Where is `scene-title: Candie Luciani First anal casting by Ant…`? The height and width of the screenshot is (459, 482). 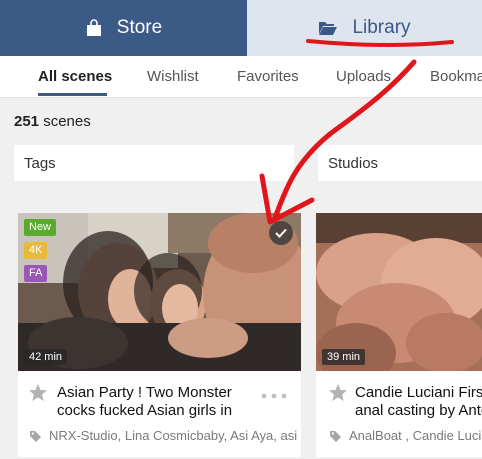
scene-title: Candie Luciani First anal casting by Ant… is located at coordinates (418, 402).